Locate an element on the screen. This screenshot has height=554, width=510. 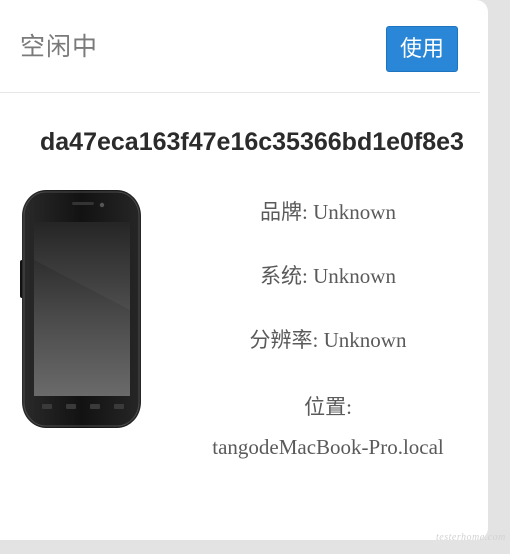
use-button: 使用 is located at coordinates (422, 49).